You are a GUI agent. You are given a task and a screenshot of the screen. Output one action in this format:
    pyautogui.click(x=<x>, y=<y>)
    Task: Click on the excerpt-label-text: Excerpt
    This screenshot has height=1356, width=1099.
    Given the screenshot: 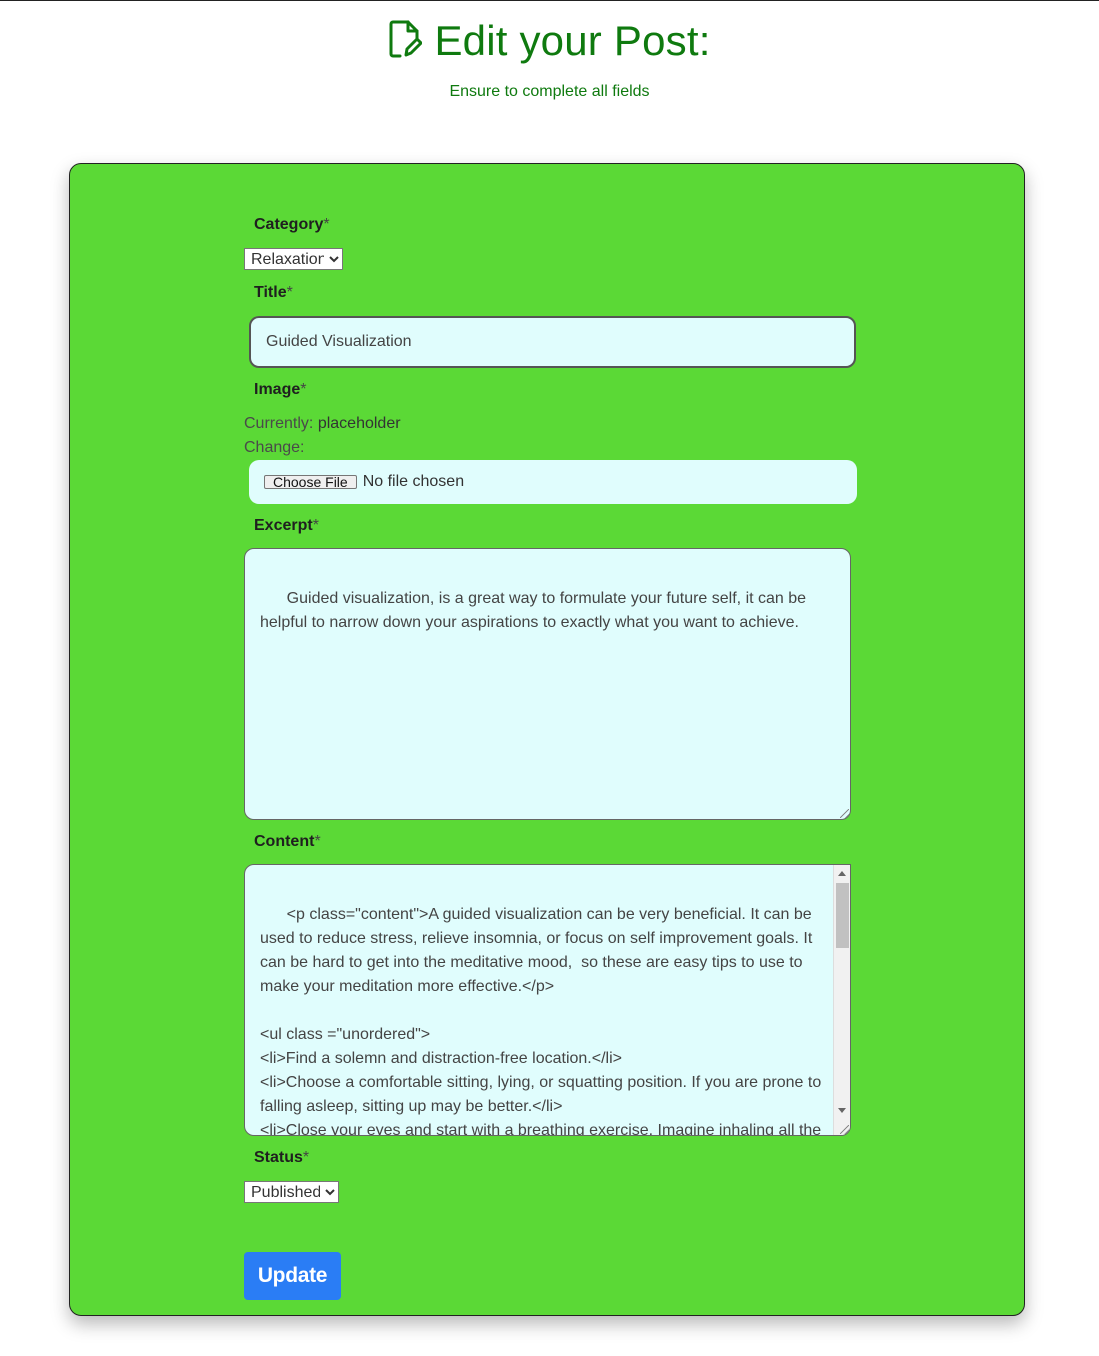 What is the action you would take?
    pyautogui.click(x=283, y=525)
    